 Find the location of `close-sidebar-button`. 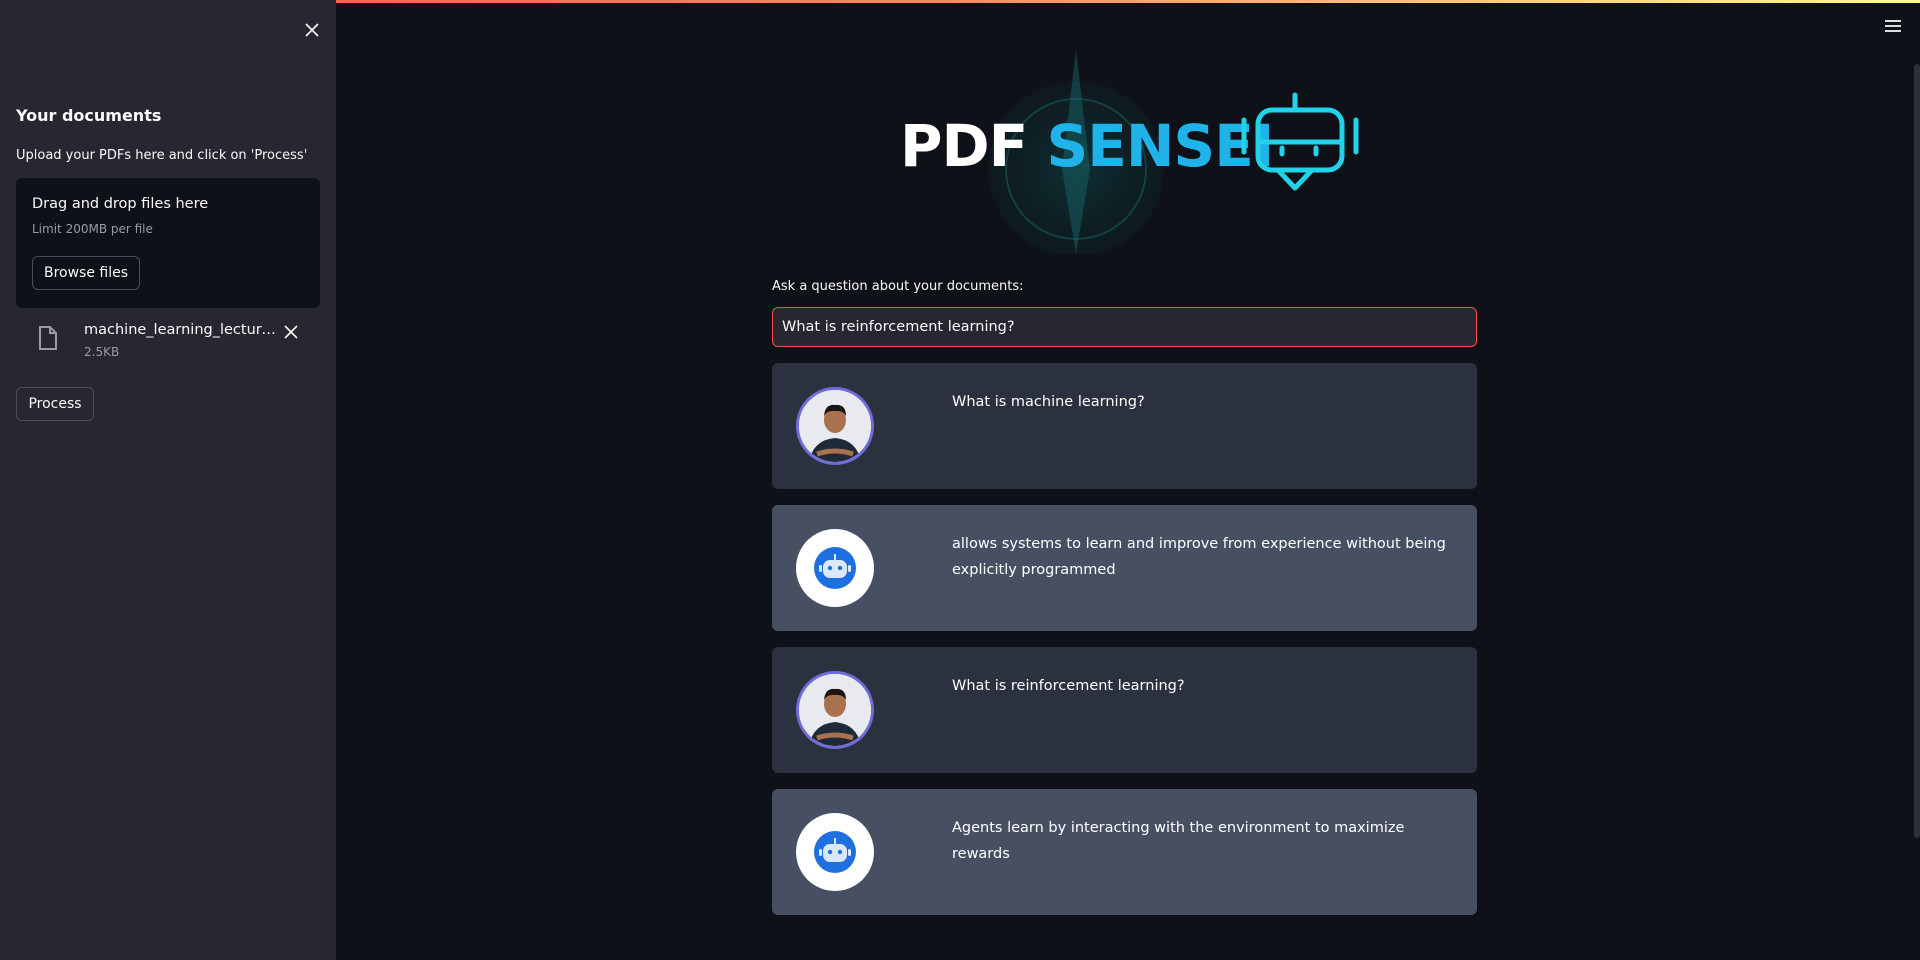

close-sidebar-button is located at coordinates (312, 30).